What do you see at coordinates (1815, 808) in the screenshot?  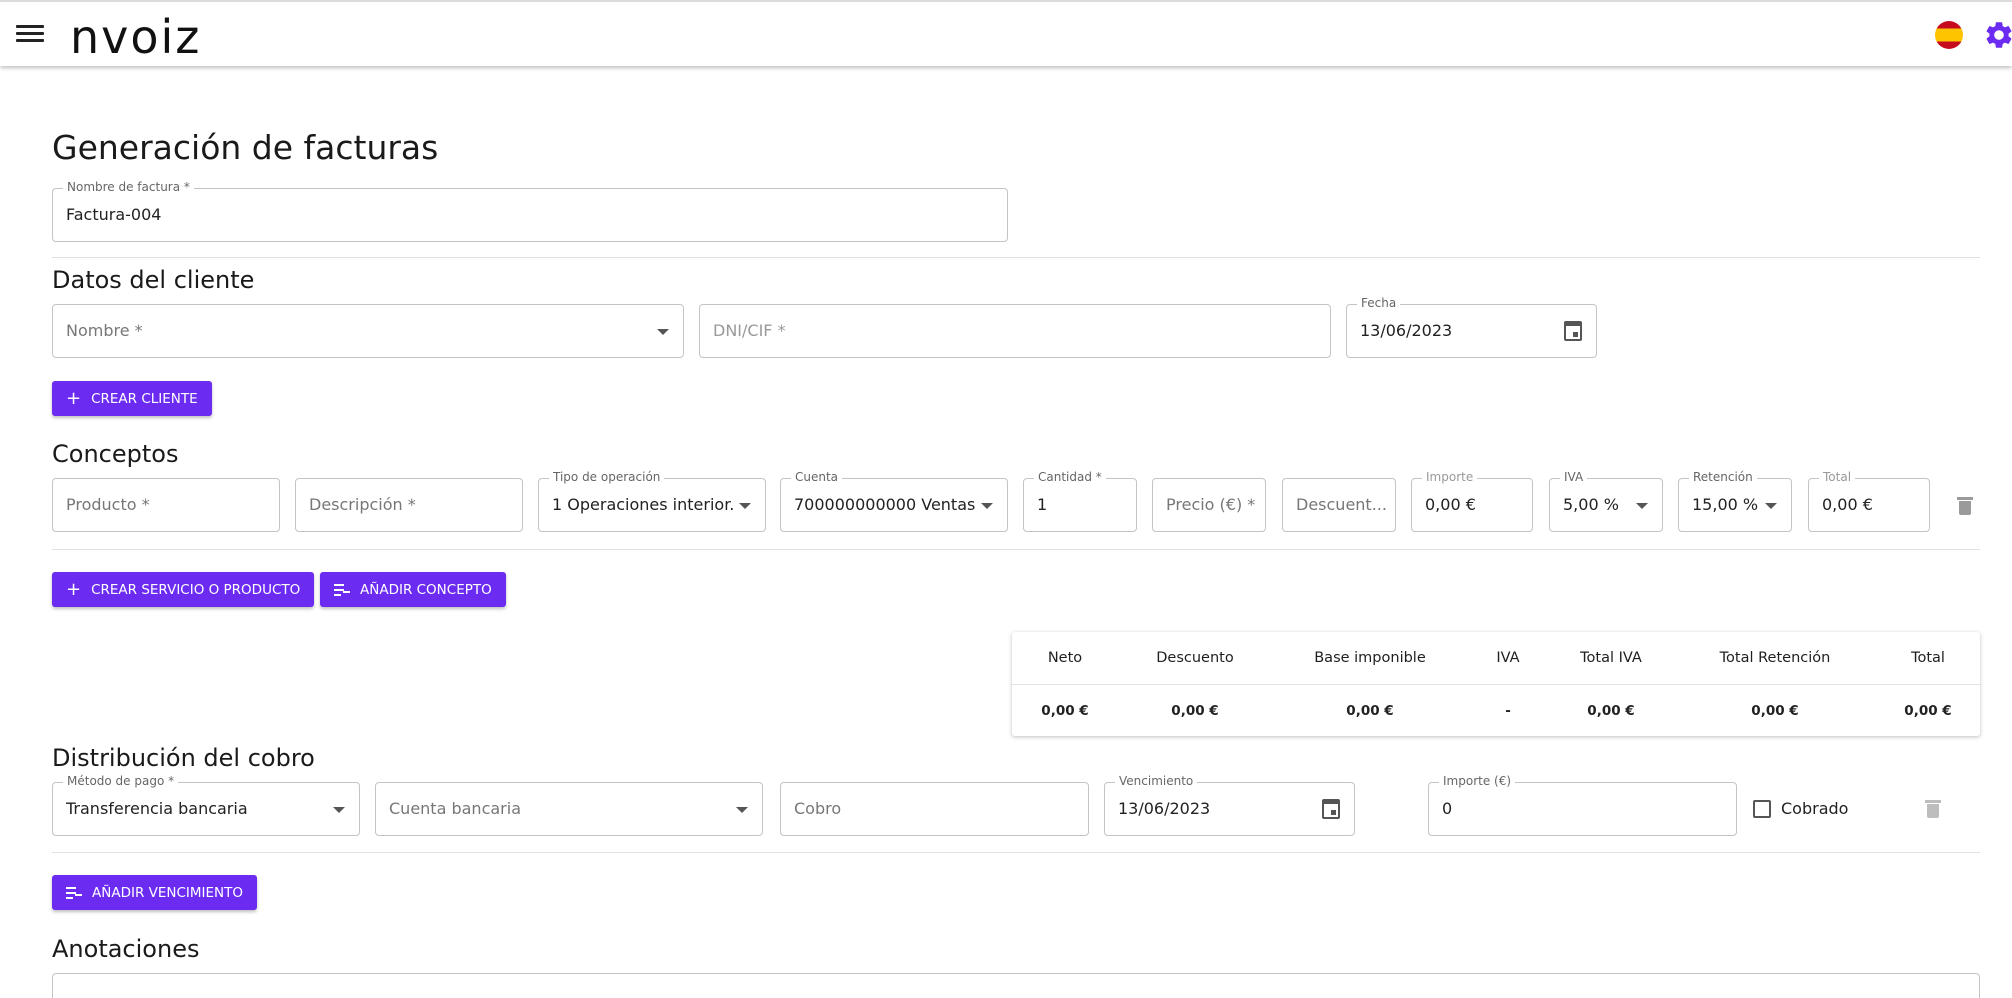 I see `collected-label: Cobrado` at bounding box center [1815, 808].